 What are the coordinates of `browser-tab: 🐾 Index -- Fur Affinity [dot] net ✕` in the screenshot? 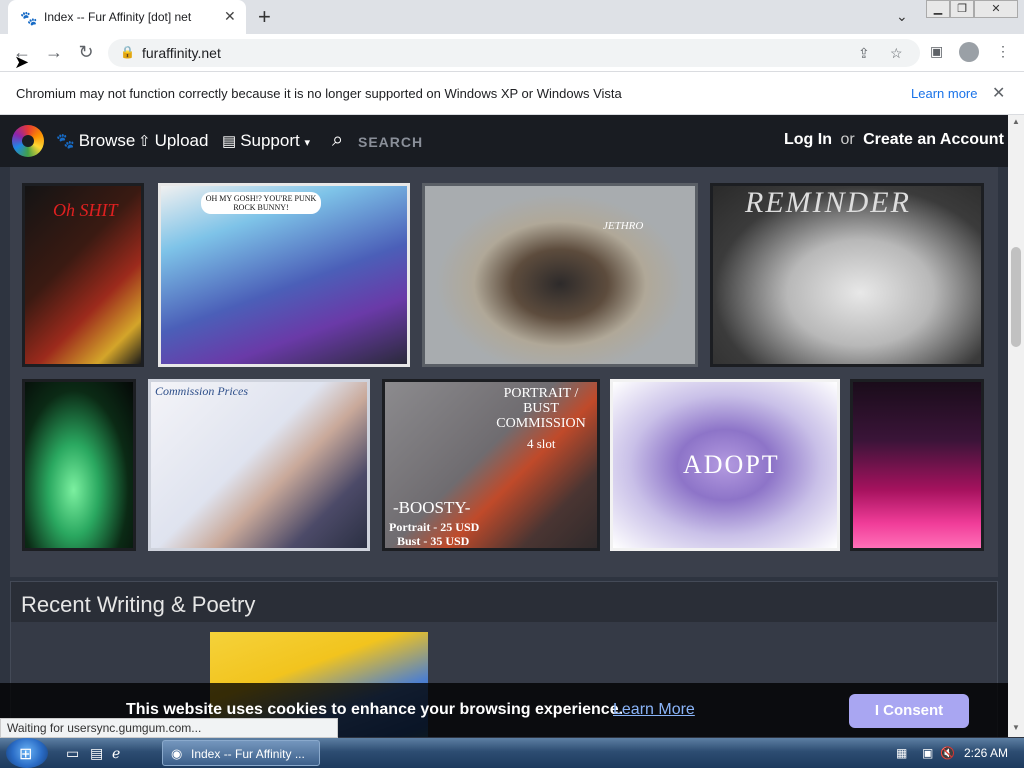 It's located at (127, 17).